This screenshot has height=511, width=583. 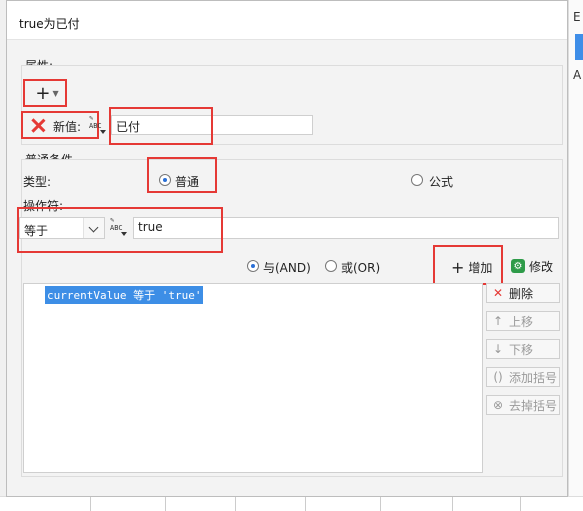 I want to click on type-normal-radio, so click(x=165, y=180).